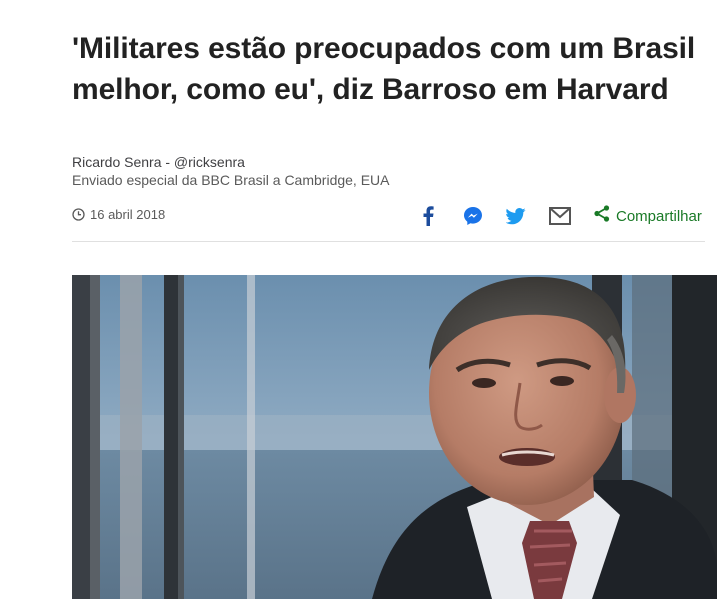 This screenshot has height=599, width=717. I want to click on author-name: Ricardo Senra - @ricksenra, so click(158, 162).